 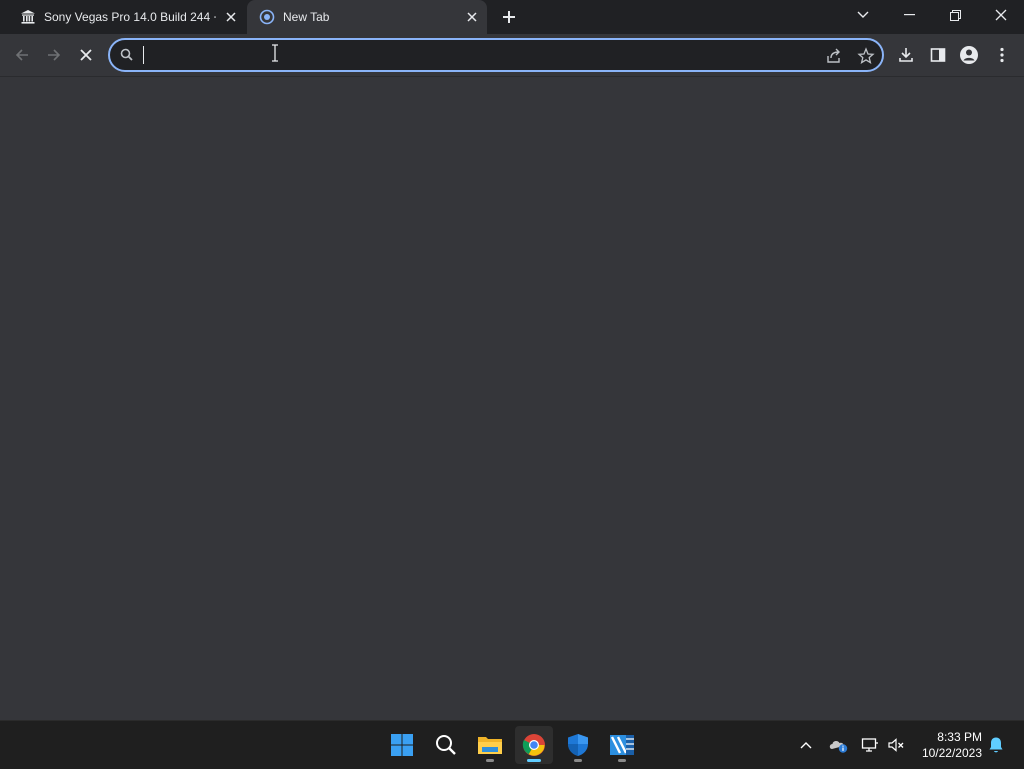 What do you see at coordinates (143, 55) in the screenshot?
I see `text-caret` at bounding box center [143, 55].